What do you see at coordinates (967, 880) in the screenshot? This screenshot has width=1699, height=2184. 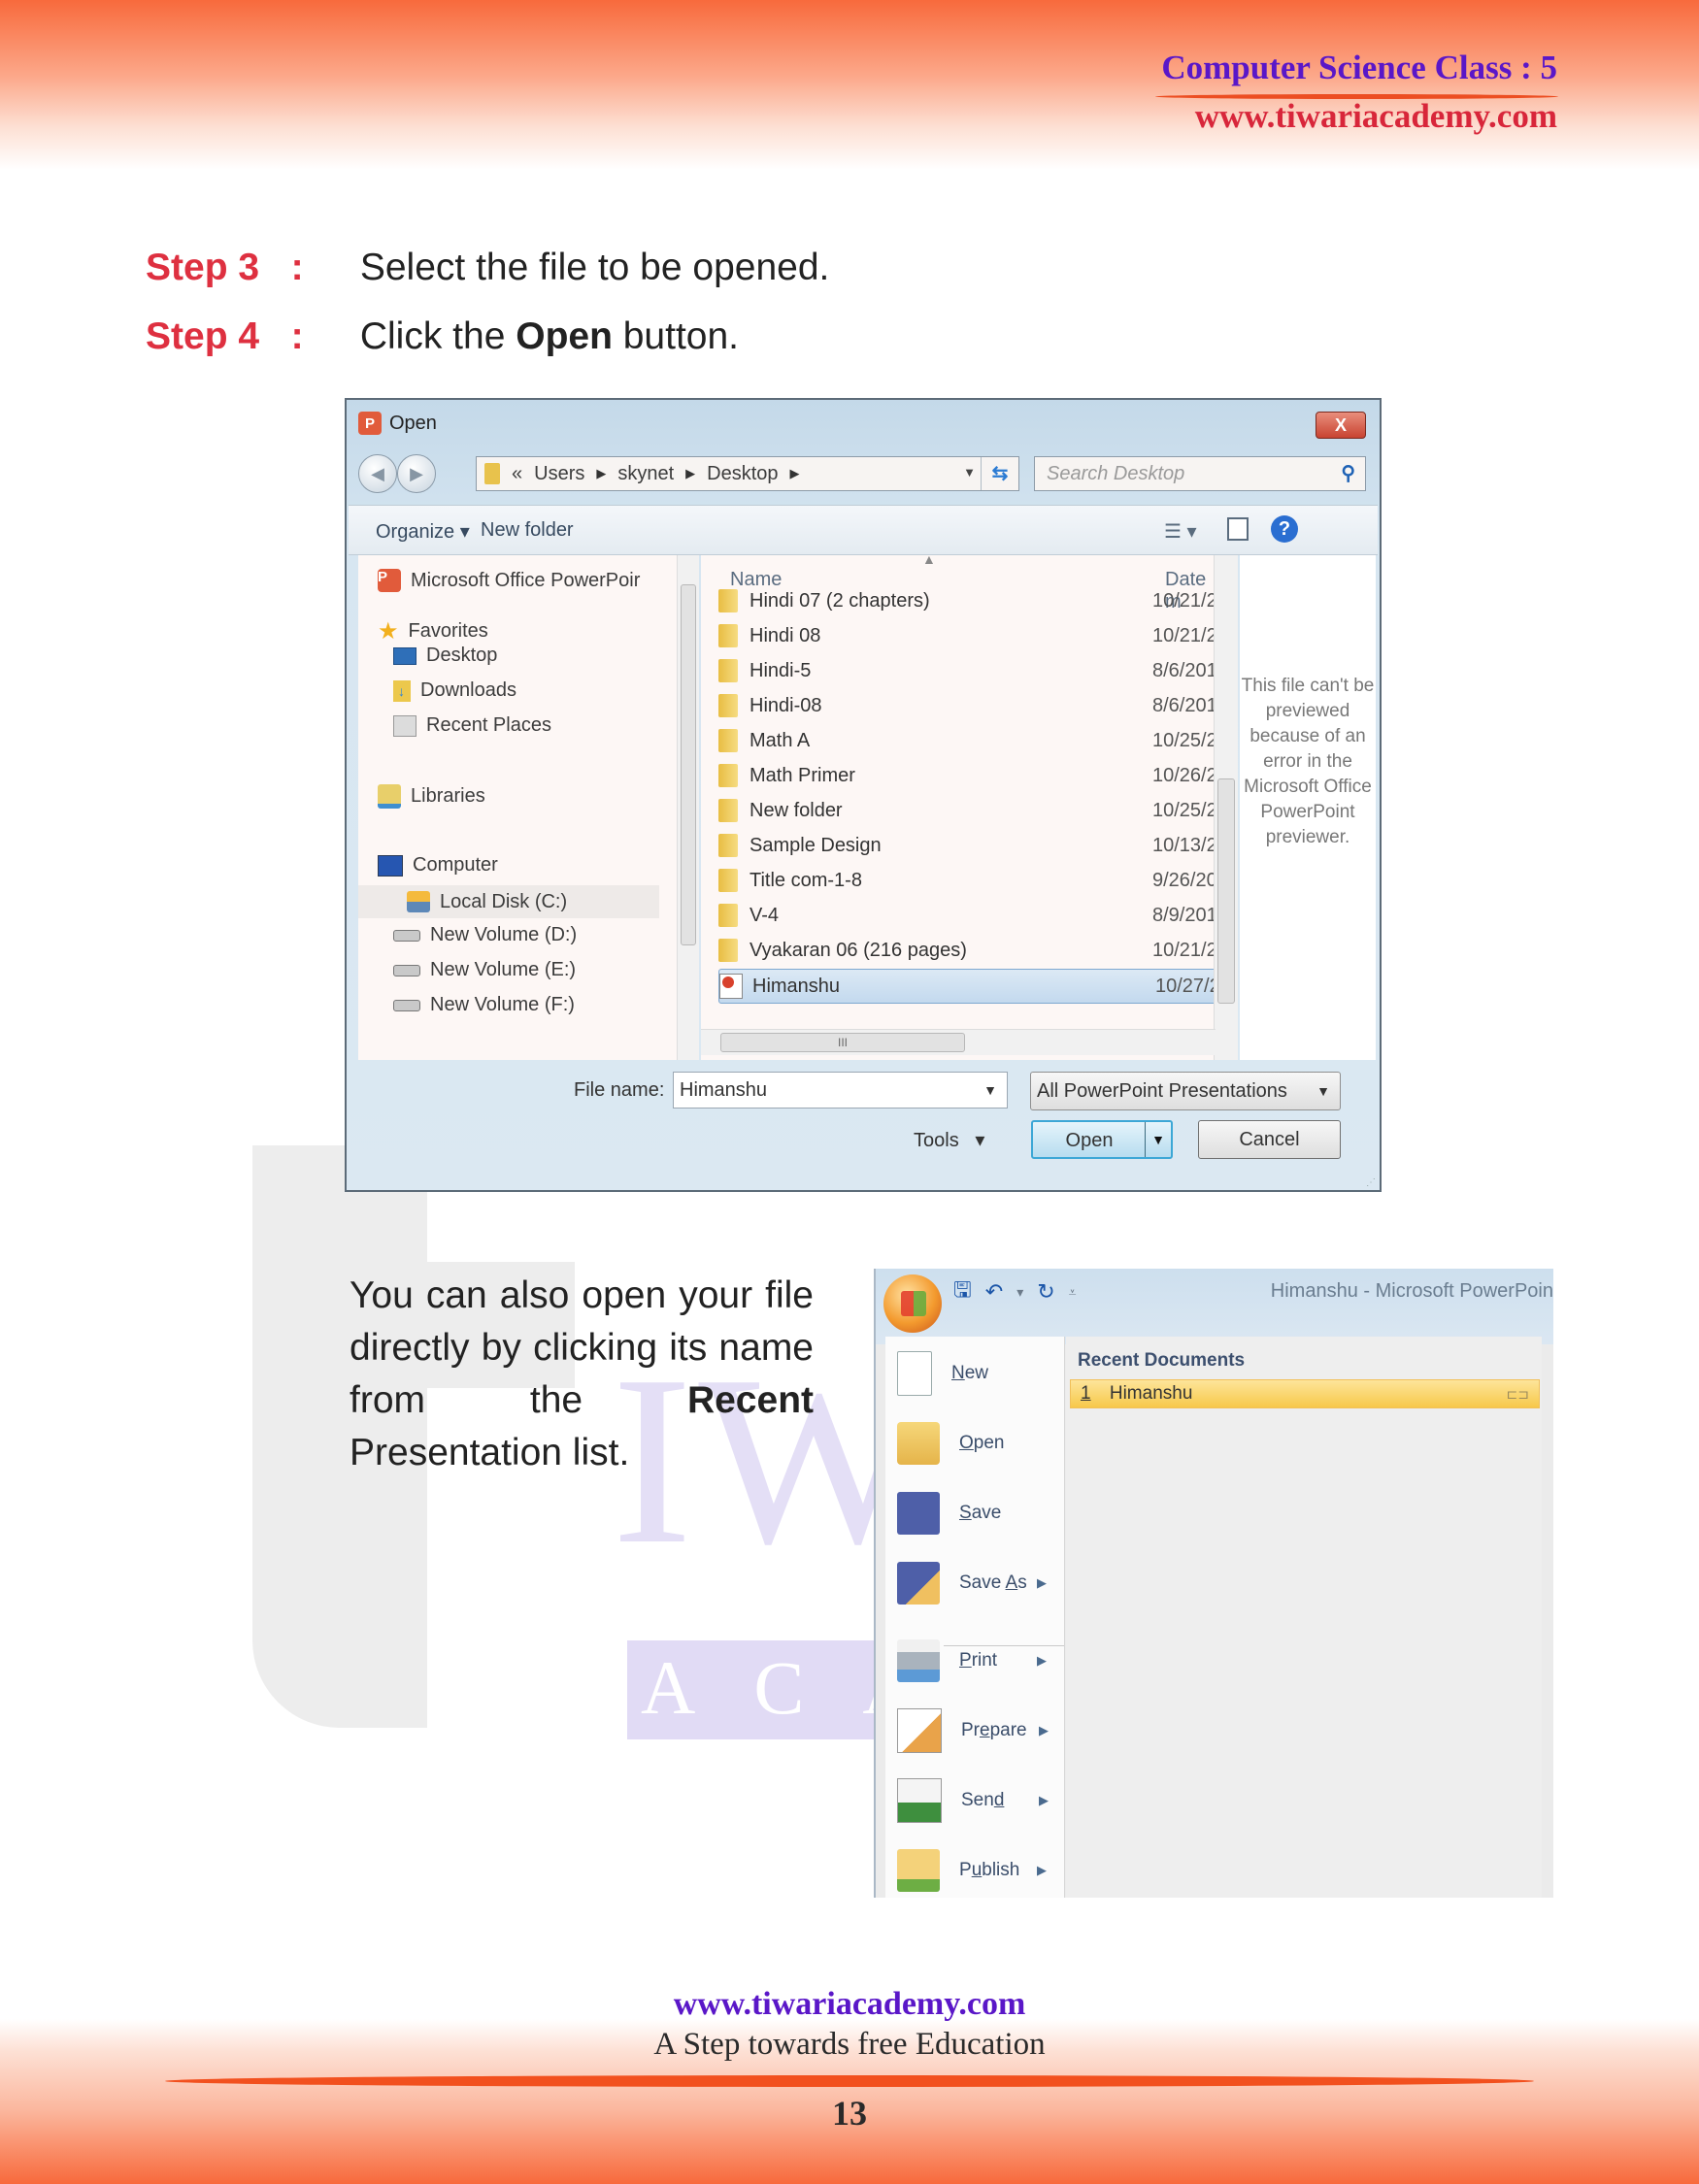 I see `file-row: Title com-1-8 9/26/20` at bounding box center [967, 880].